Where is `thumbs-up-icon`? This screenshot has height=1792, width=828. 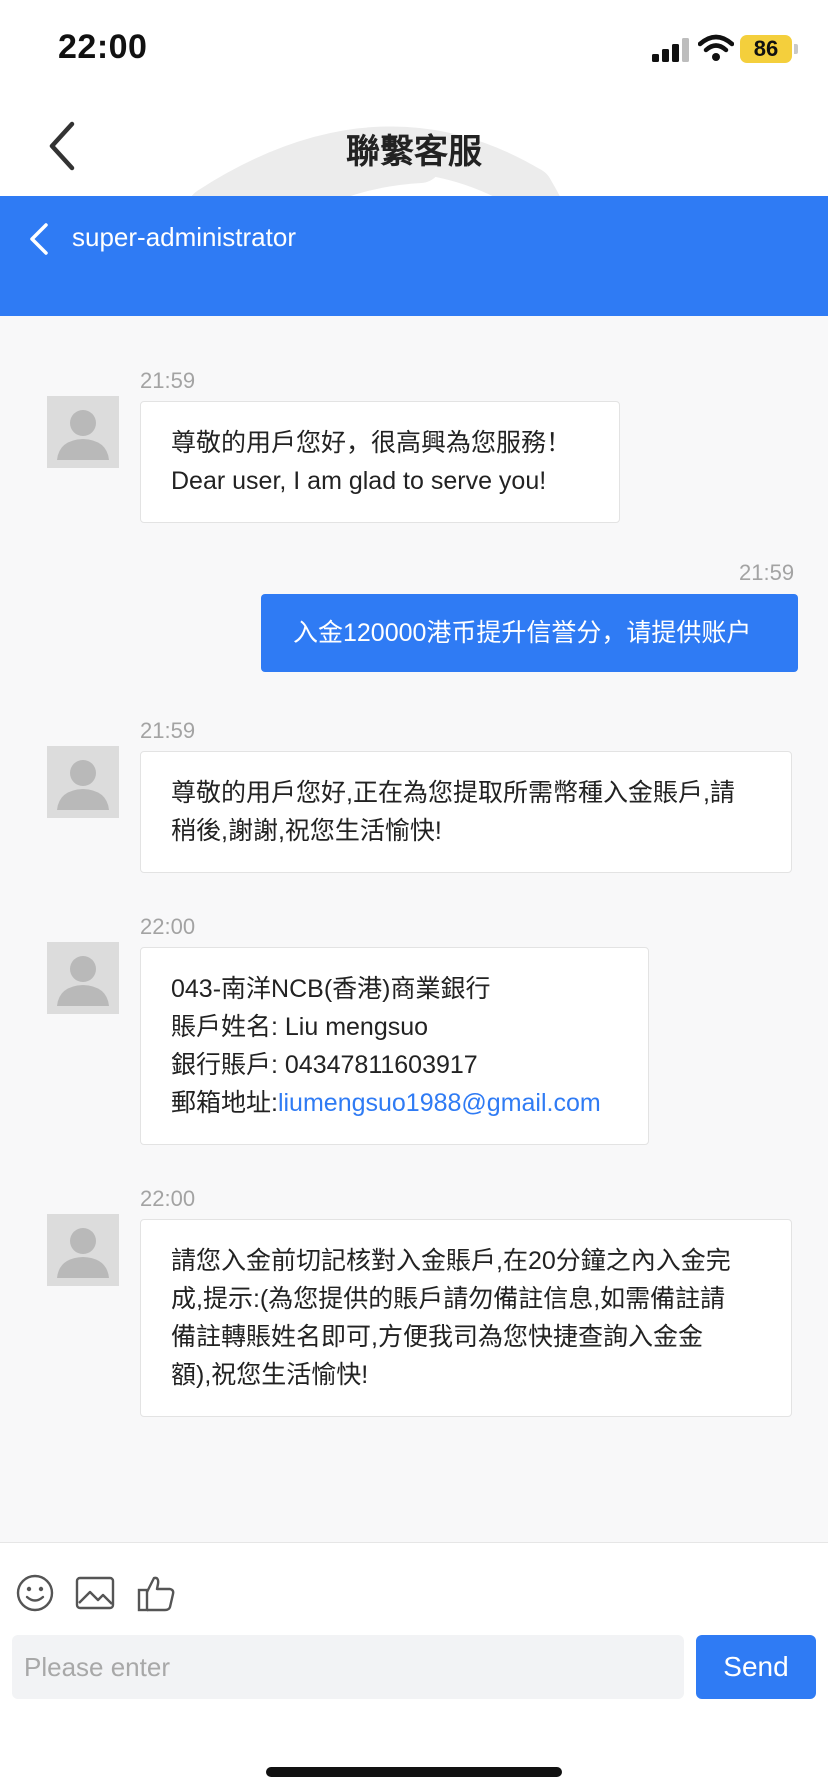
thumbs-up-icon is located at coordinates (156, 1593).